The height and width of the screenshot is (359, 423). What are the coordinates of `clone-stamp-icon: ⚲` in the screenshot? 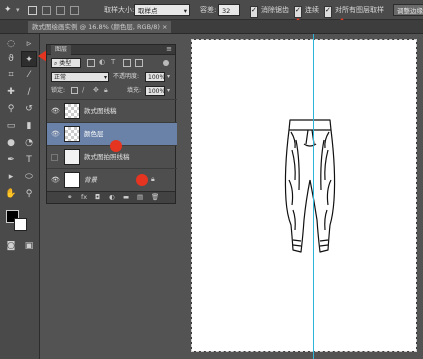 It's located at (11, 109).